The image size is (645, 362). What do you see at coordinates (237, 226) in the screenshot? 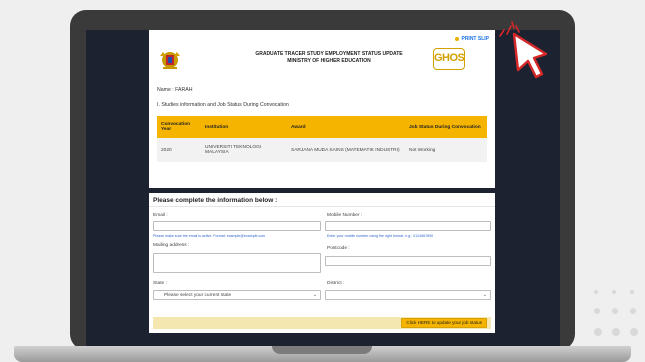
I see `email-field` at bounding box center [237, 226].